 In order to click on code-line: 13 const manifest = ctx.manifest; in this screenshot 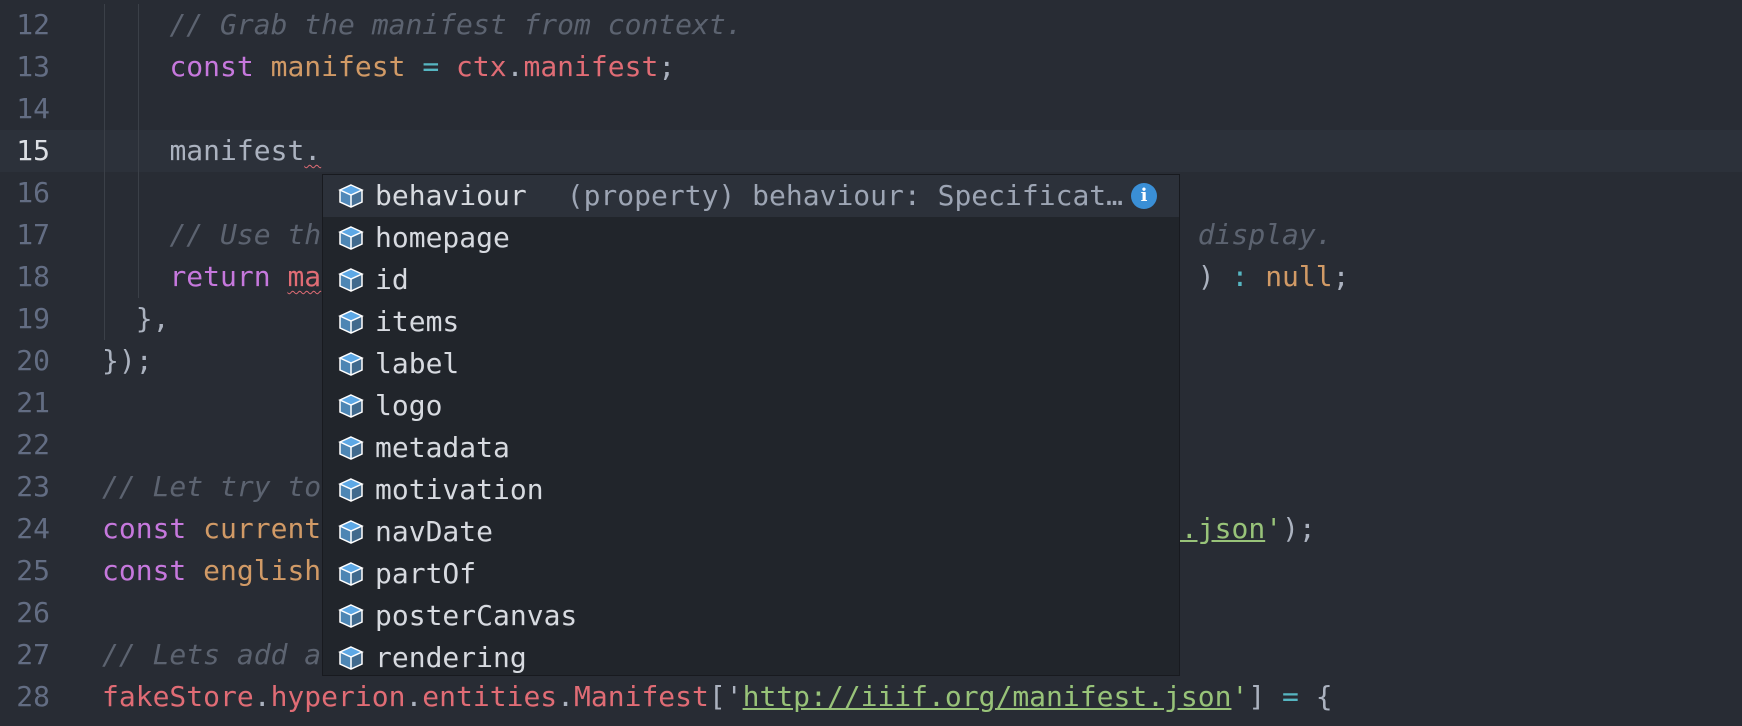, I will do `click(871, 67)`.